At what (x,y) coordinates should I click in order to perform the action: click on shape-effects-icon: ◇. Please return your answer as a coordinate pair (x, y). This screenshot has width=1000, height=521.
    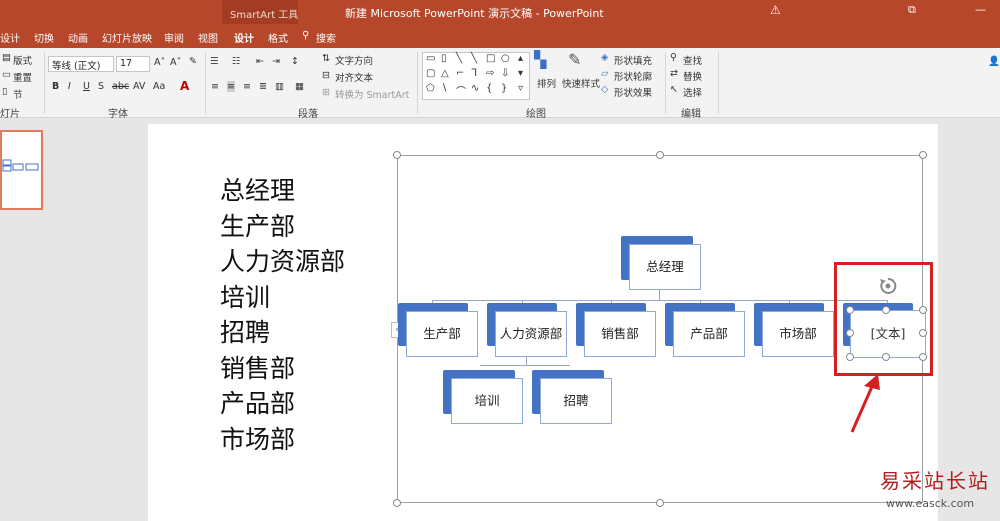
    Looking at the image, I should click on (604, 89).